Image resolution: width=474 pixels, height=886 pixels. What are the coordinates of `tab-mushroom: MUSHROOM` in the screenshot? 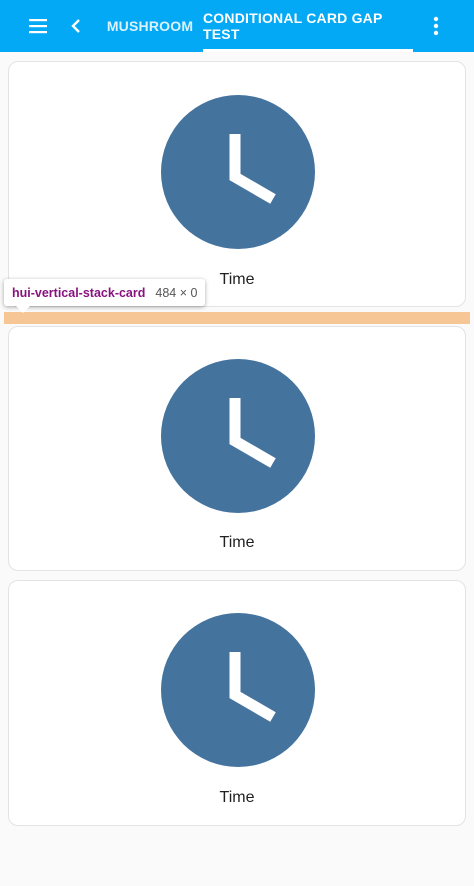 It's located at (150, 26).